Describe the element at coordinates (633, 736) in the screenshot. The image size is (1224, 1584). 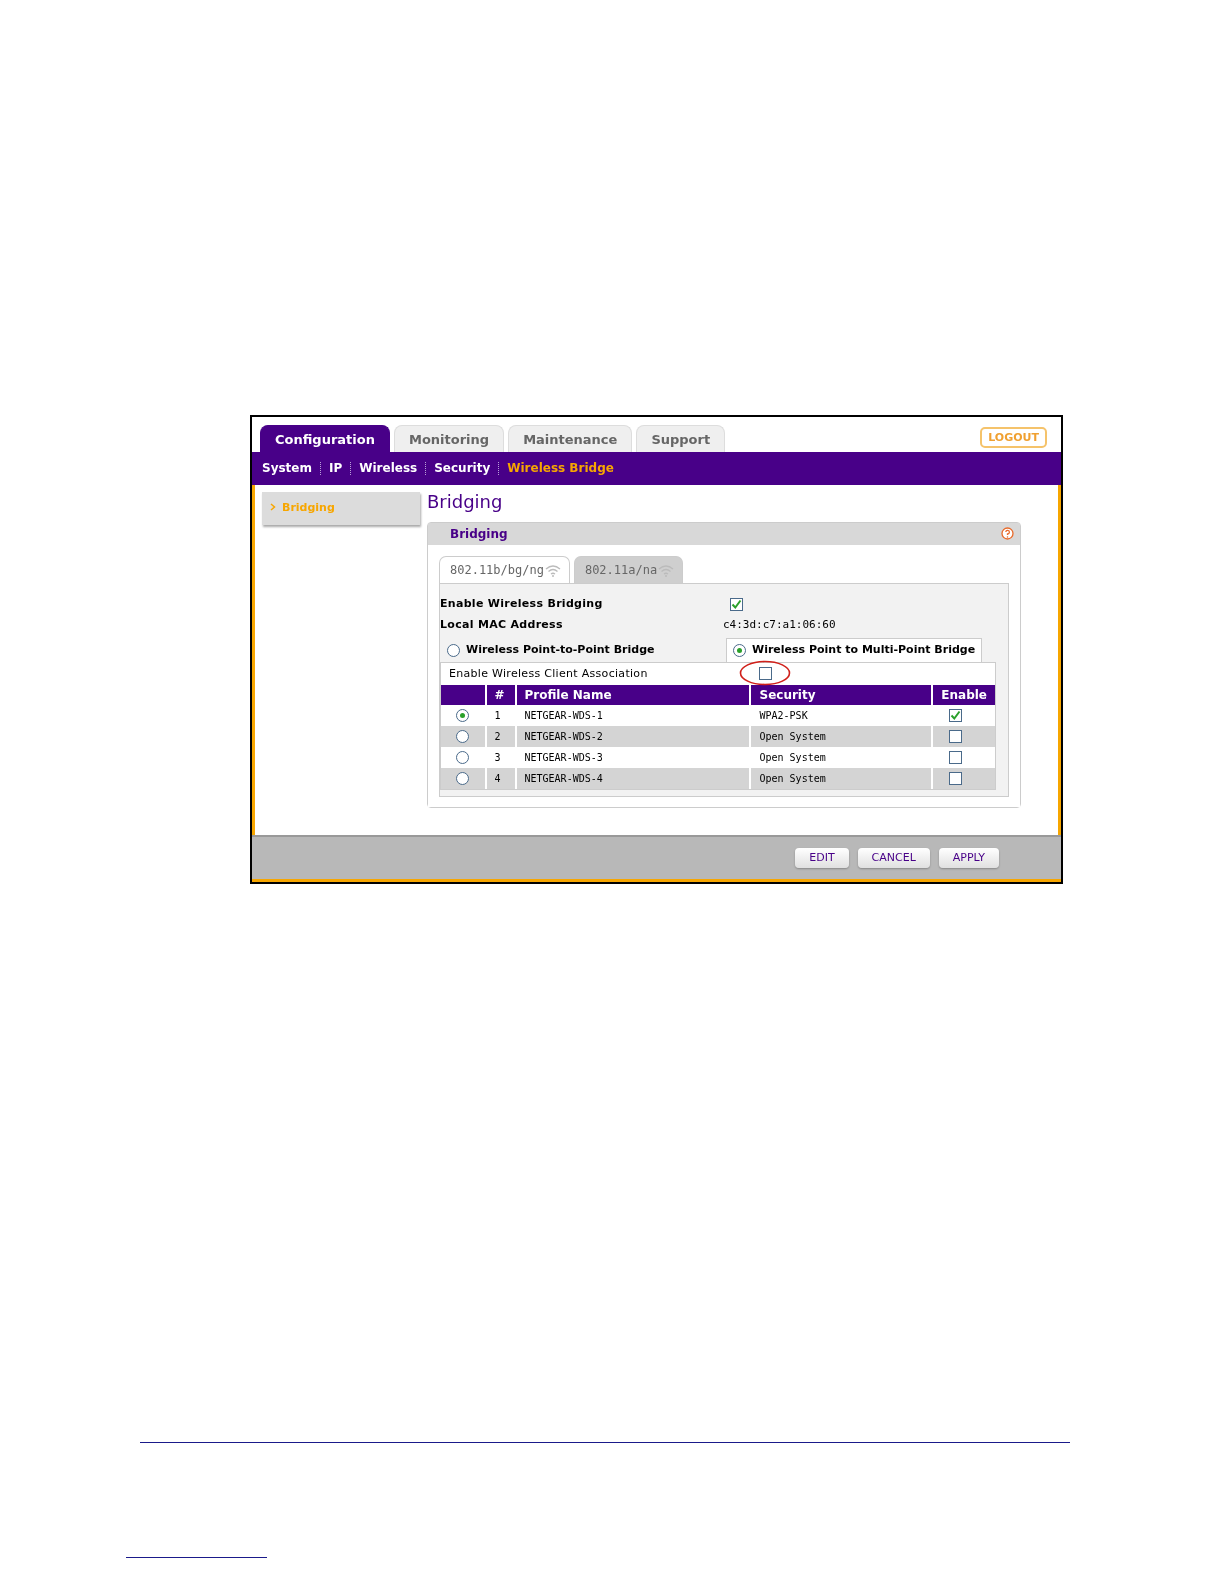
I see `table-cell: NETGEAR-WDS-2` at that location.